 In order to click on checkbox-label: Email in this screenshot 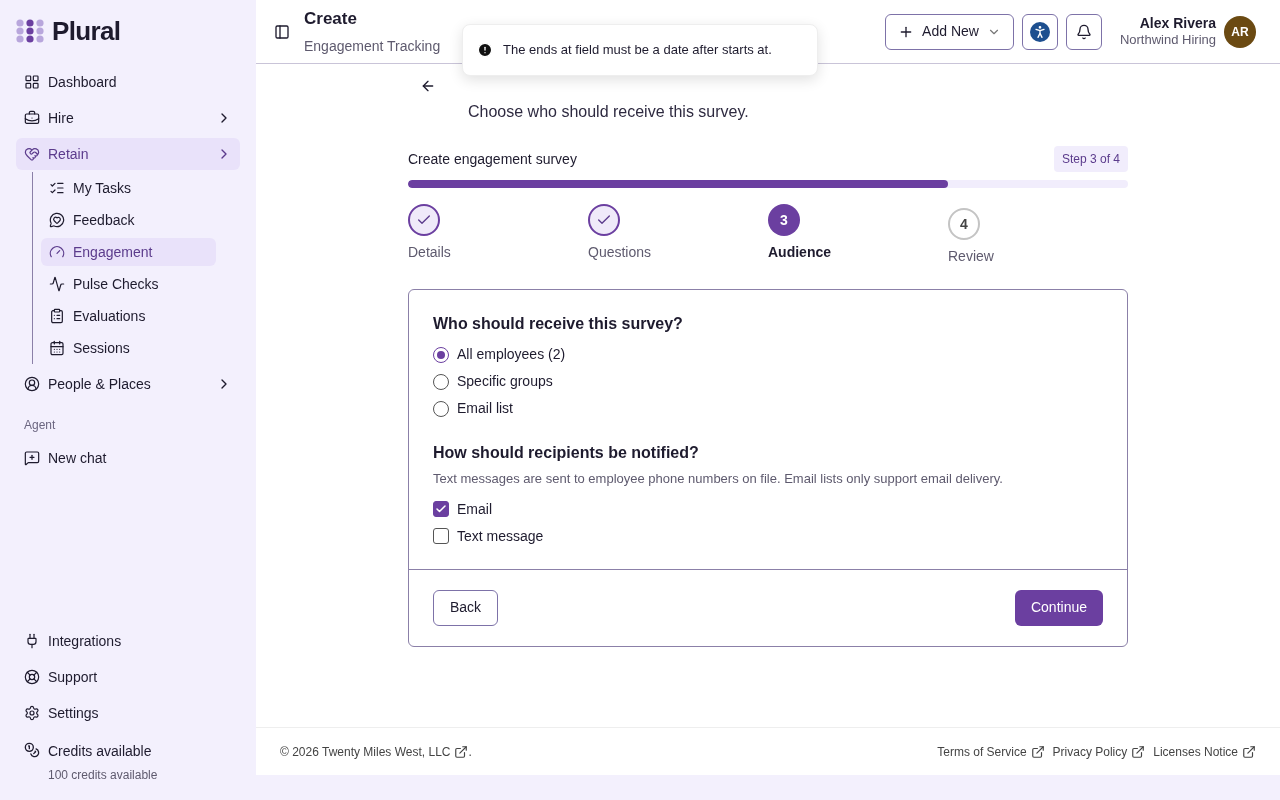, I will do `click(474, 509)`.